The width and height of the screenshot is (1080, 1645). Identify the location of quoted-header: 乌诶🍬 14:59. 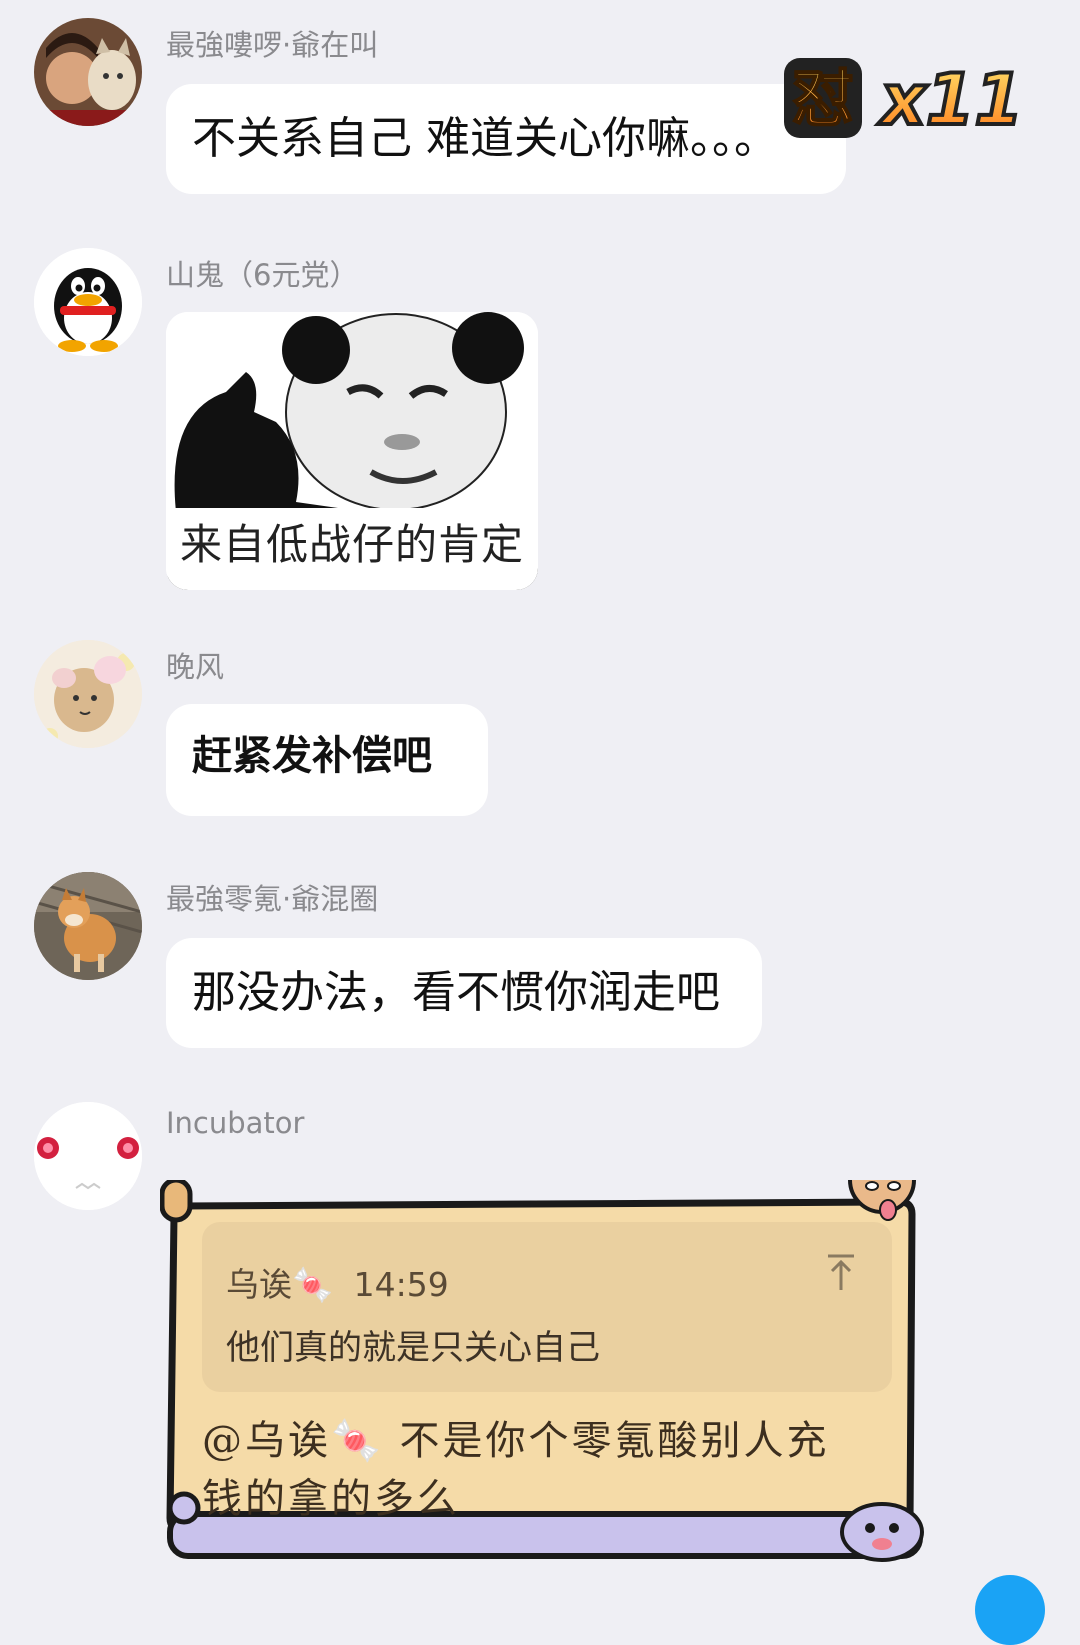
(337, 1282).